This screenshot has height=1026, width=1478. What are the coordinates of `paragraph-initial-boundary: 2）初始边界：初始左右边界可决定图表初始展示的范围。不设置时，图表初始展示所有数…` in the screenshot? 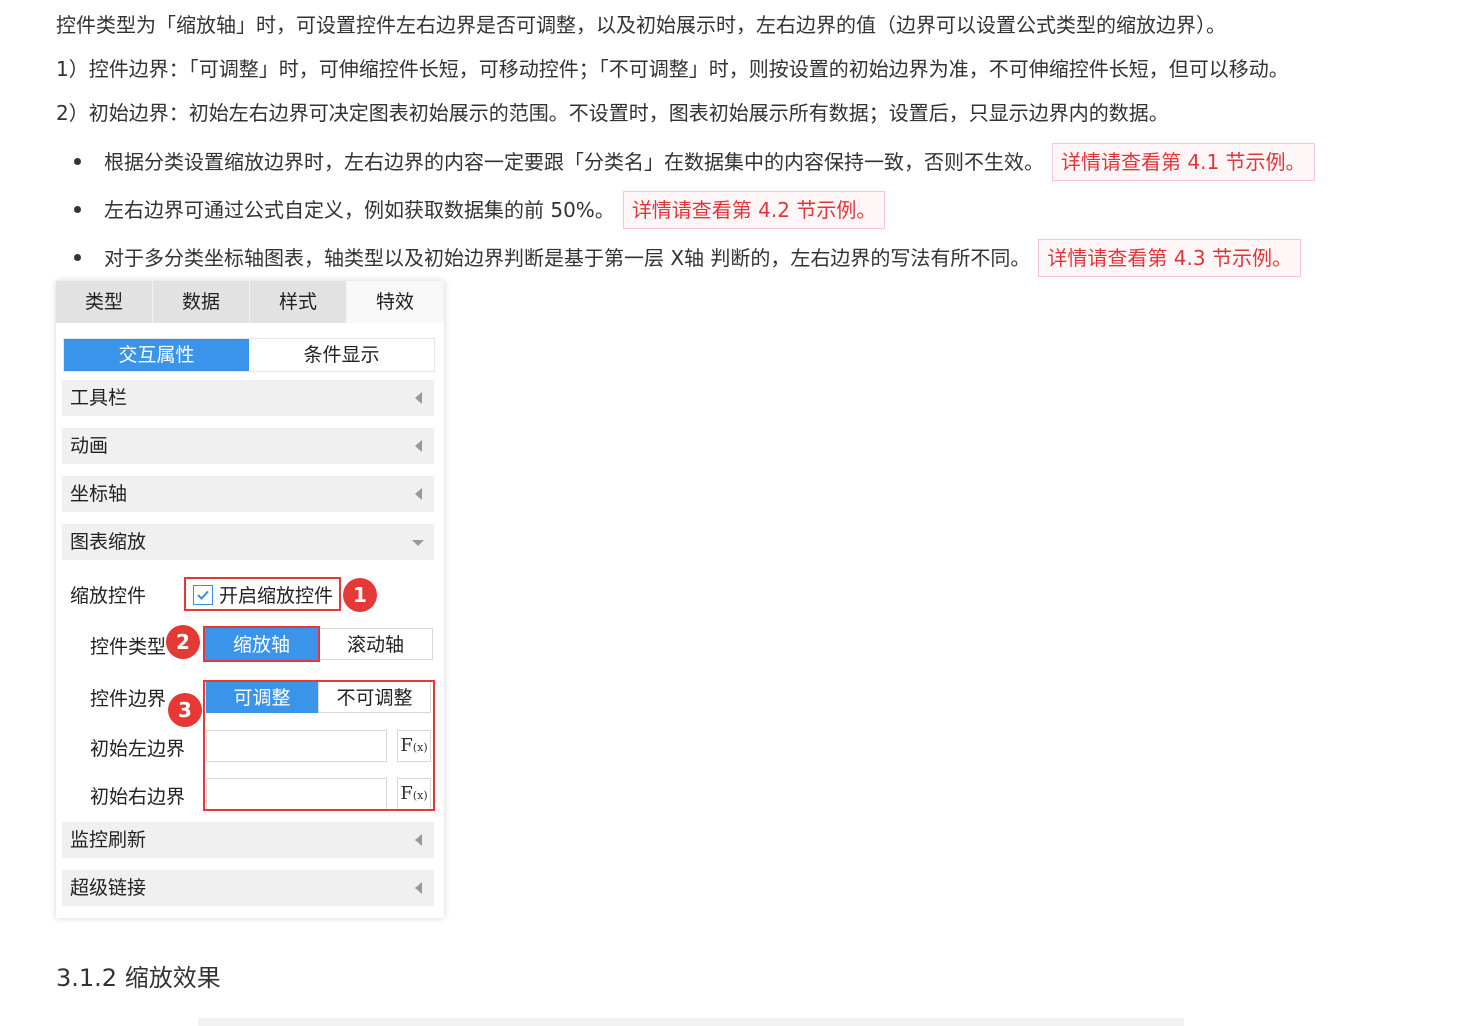 It's located at (612, 113).